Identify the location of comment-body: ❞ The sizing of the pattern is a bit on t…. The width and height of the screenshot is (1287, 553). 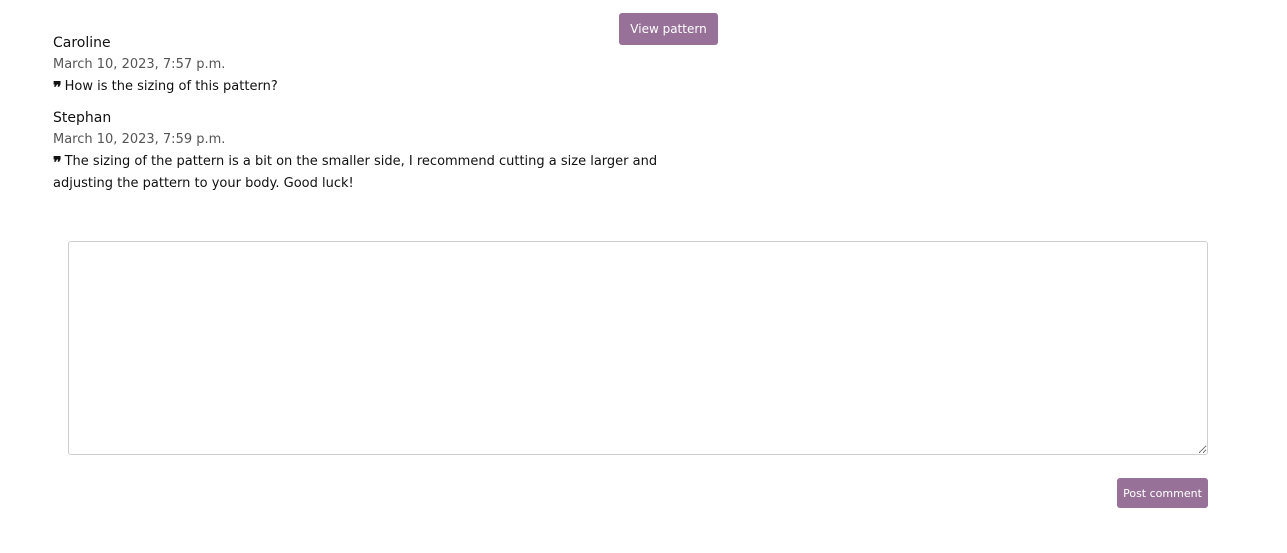
(383, 173).